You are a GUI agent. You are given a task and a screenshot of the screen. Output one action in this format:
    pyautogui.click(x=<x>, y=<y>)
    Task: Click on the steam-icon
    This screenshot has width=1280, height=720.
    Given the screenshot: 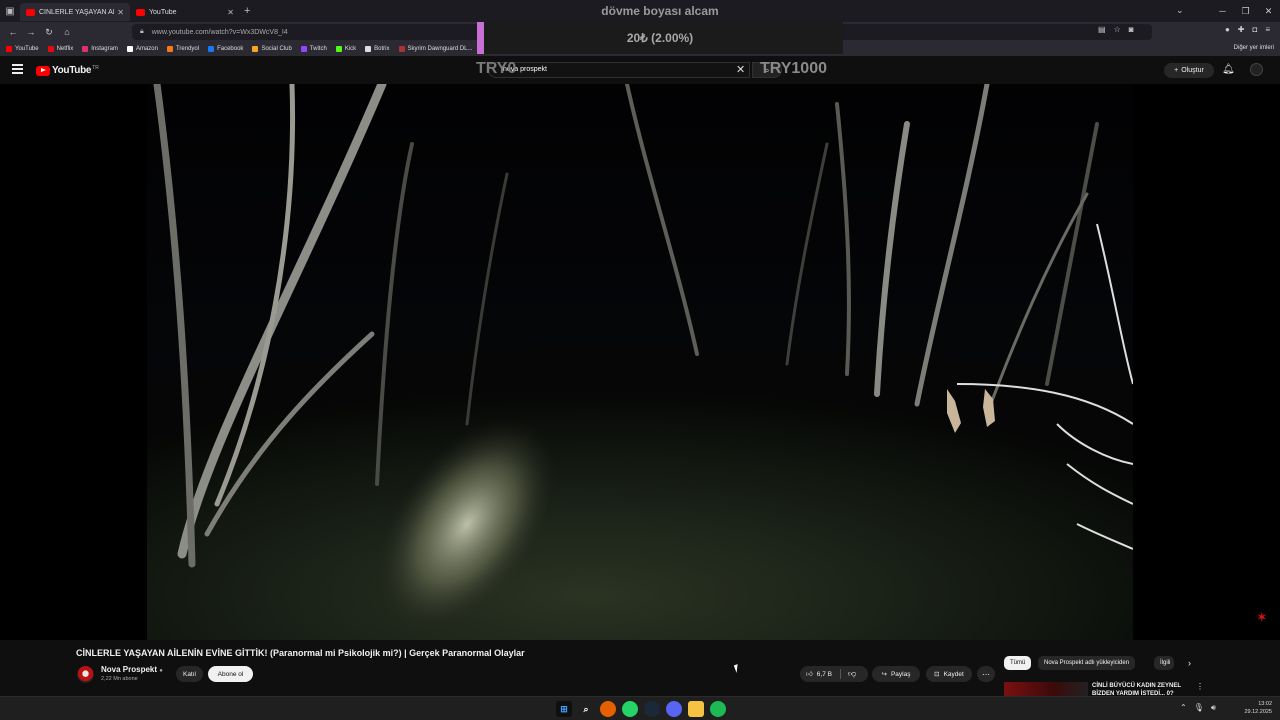 What is the action you would take?
    pyautogui.click(x=652, y=709)
    